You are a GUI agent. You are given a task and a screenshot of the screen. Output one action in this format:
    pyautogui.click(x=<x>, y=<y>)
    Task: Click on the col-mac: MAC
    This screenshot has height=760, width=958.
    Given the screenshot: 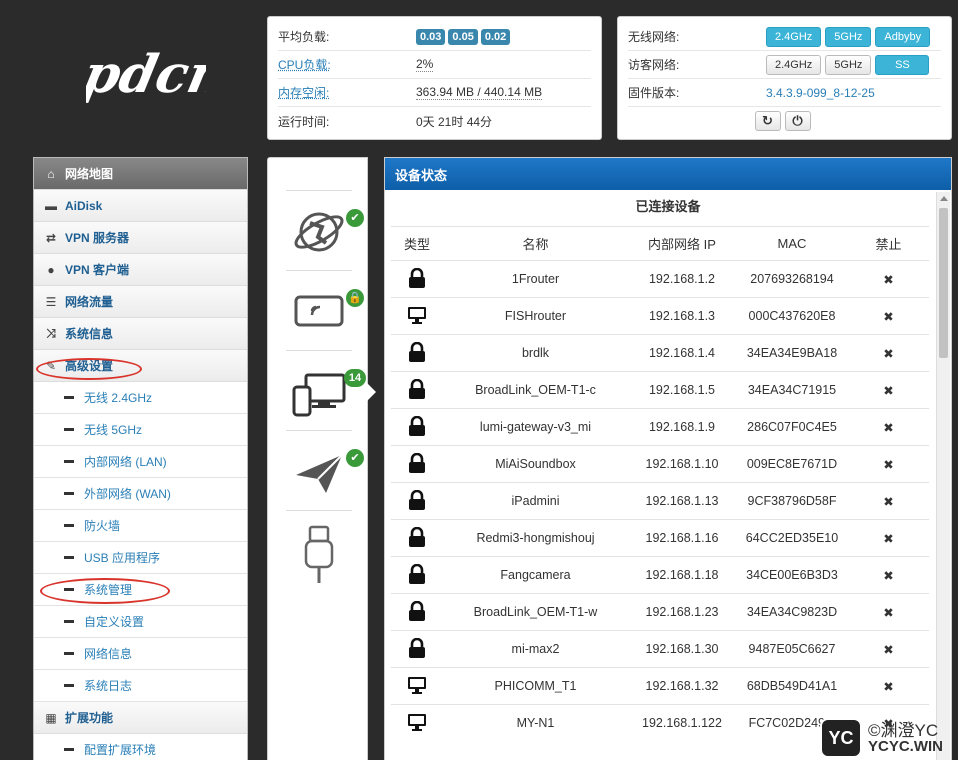 What is the action you would take?
    pyautogui.click(x=792, y=243)
    